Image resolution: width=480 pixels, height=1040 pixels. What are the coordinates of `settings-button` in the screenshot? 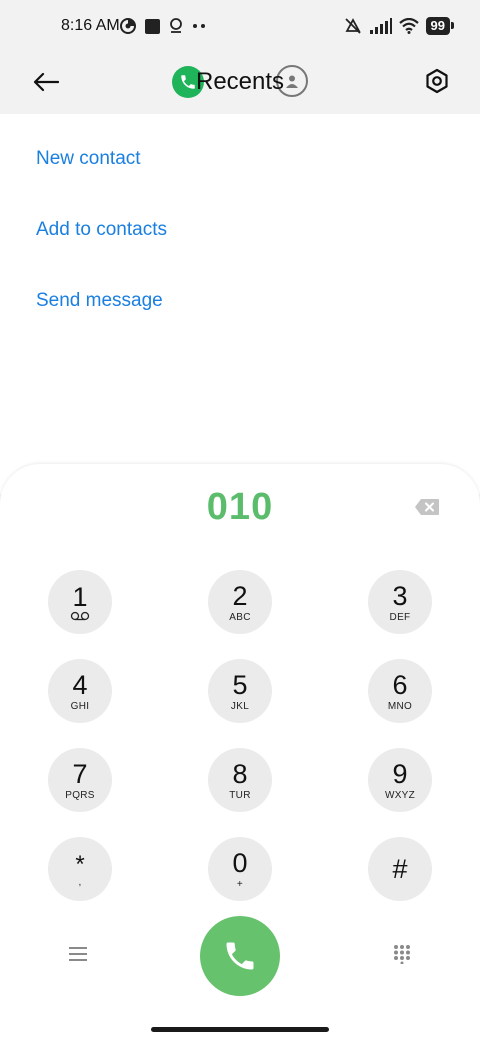 It's located at (437, 81).